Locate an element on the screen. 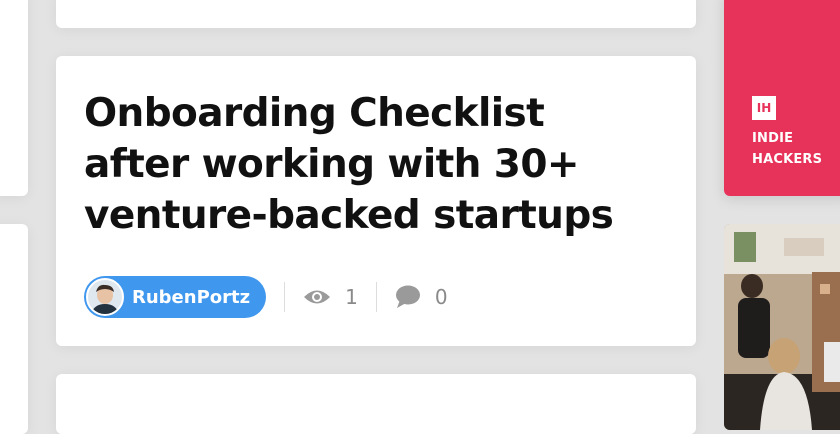 This screenshot has height=434, width=840. eye-icon is located at coordinates (317, 297).